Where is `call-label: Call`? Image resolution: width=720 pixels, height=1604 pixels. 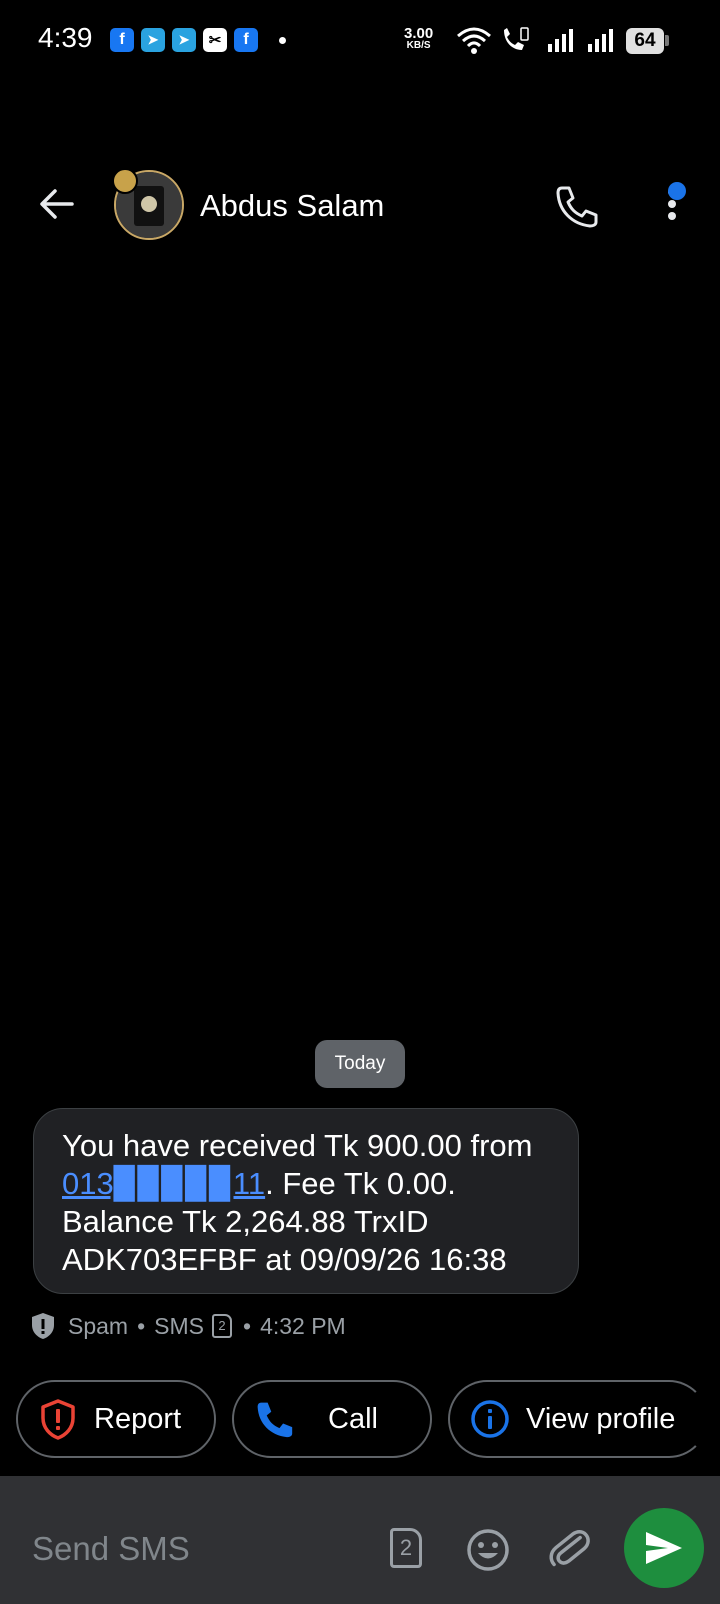 call-label: Call is located at coordinates (353, 1418).